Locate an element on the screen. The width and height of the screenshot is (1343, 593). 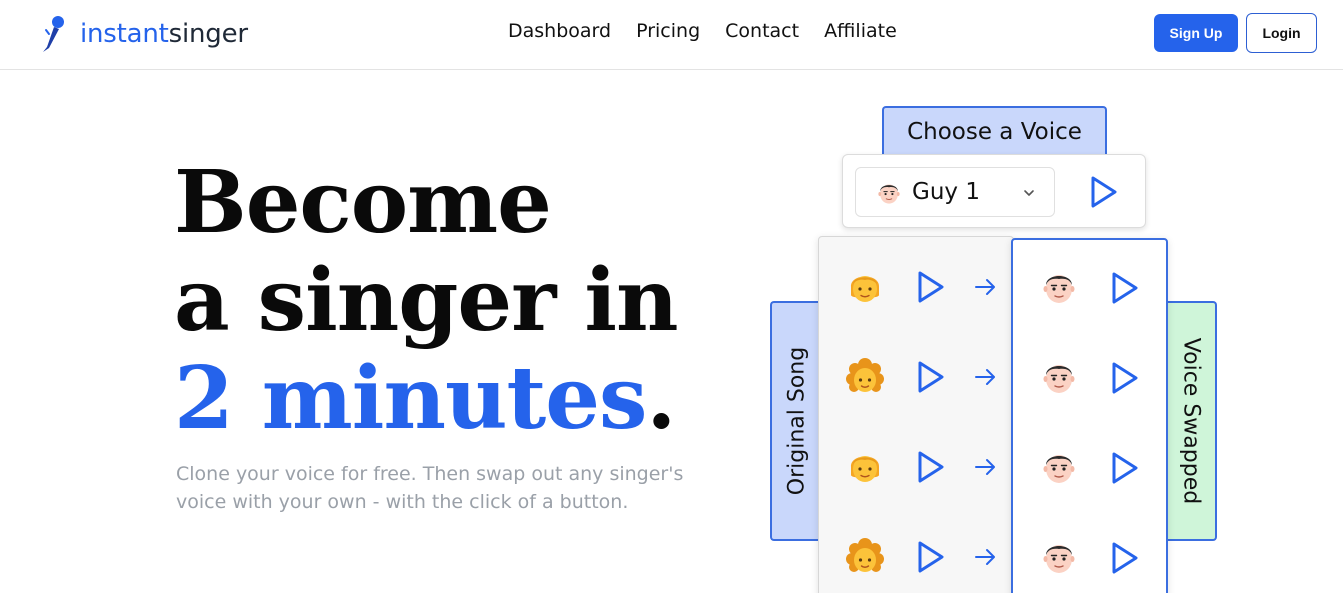
choose-voice-tab: Choose a Voice is located at coordinates (994, 132).